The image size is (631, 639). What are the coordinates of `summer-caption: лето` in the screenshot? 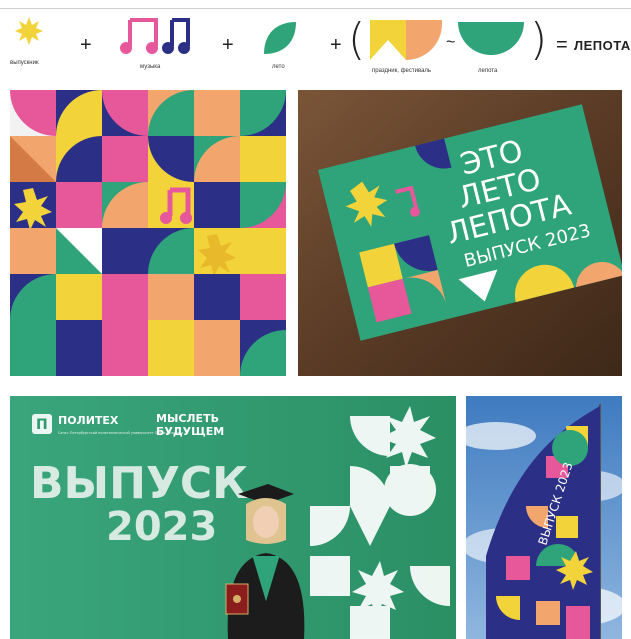 It's located at (278, 67).